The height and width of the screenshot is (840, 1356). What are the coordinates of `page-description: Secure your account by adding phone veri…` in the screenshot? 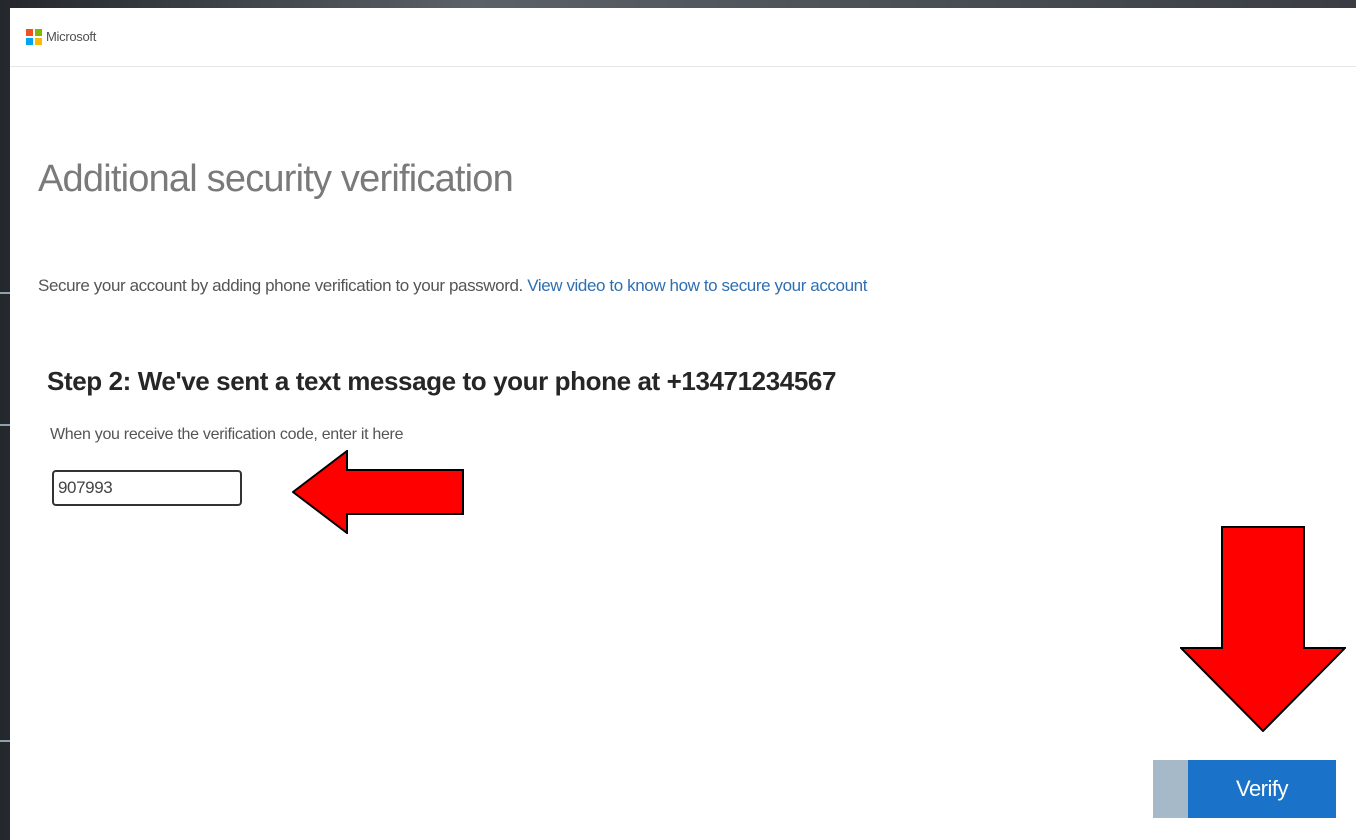 It's located at (452, 286).